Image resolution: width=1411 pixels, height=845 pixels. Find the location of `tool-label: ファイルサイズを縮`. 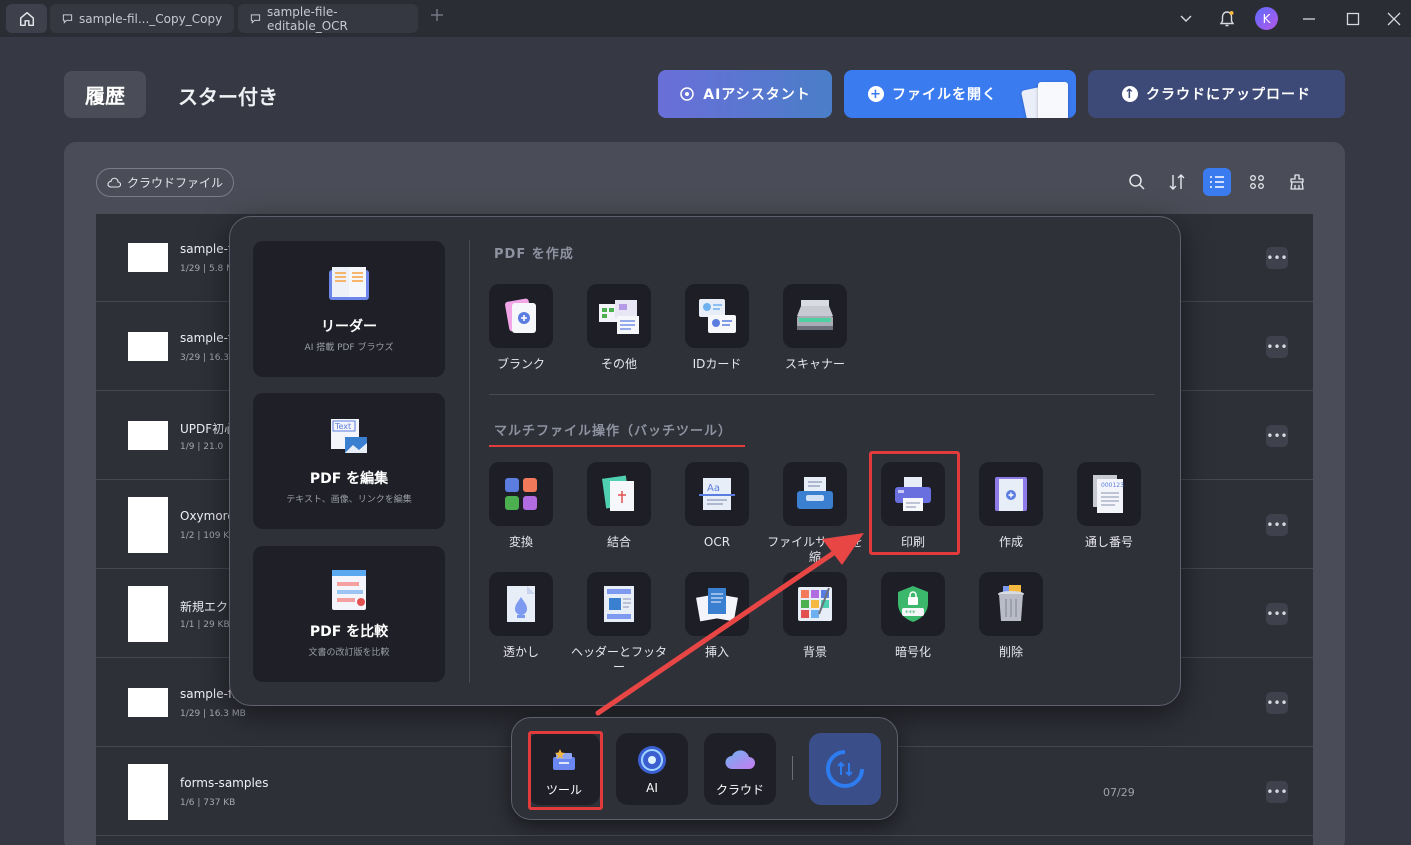

tool-label: ファイルサイズを縮 is located at coordinates (815, 549).